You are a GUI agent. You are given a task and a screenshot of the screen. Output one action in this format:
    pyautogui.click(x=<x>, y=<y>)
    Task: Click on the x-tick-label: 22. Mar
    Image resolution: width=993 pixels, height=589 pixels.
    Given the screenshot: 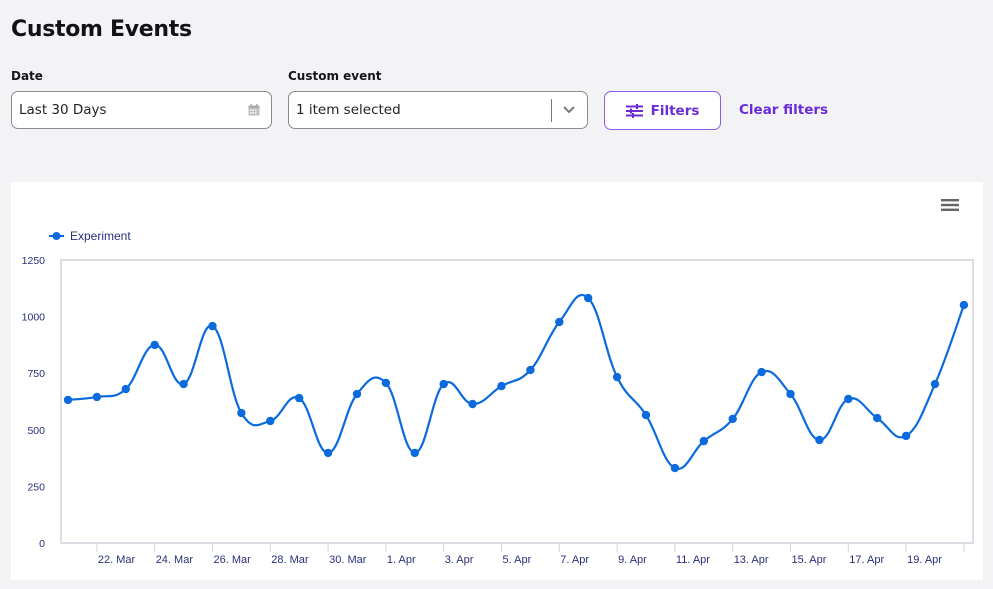 What is the action you would take?
    pyautogui.click(x=117, y=560)
    